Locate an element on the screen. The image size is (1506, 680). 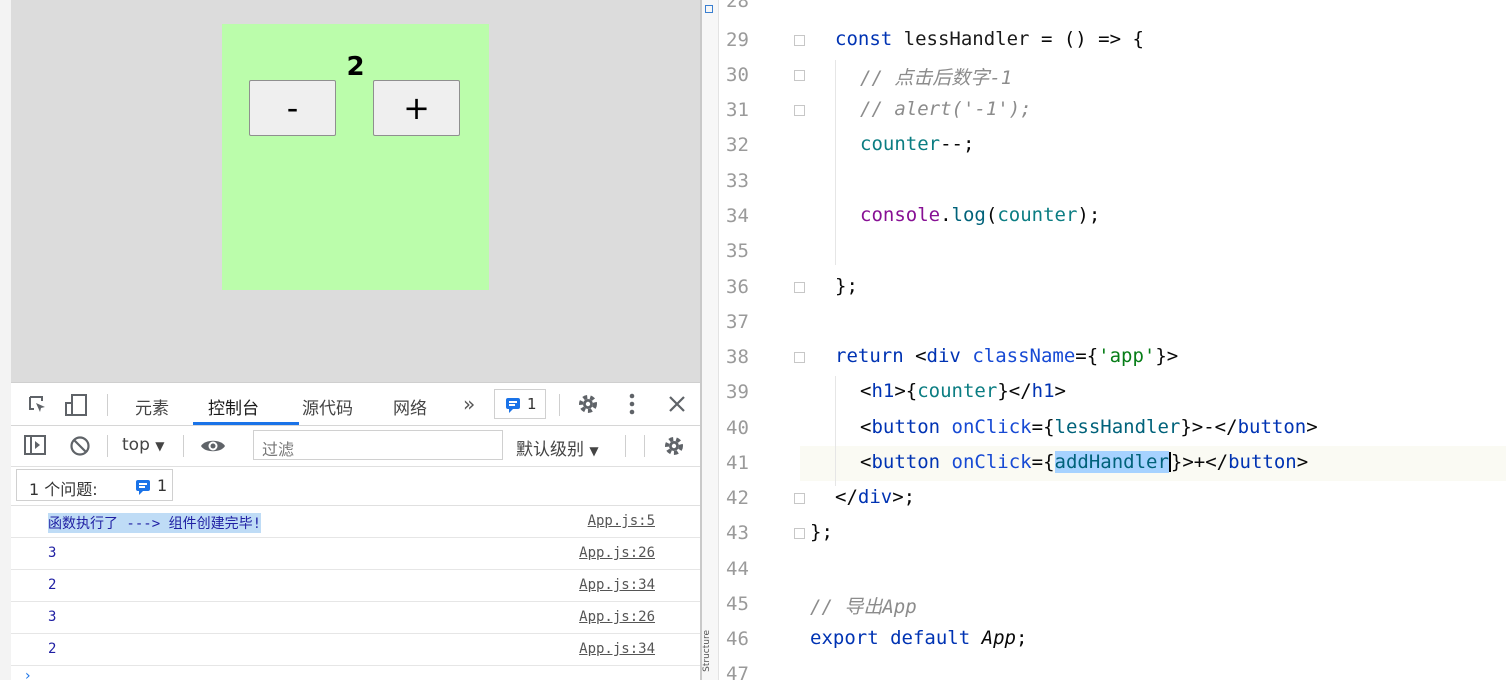
token-attribute: className is located at coordinates (1024, 356).